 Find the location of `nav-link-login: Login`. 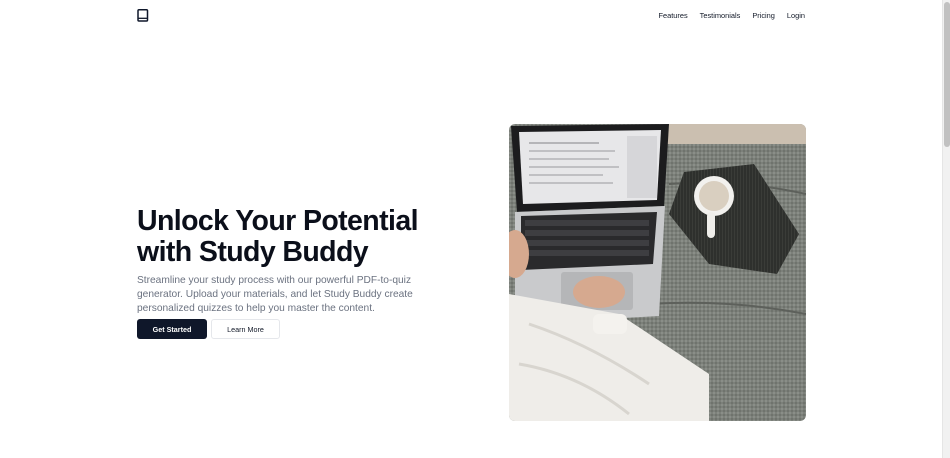

nav-link-login: Login is located at coordinates (796, 15).